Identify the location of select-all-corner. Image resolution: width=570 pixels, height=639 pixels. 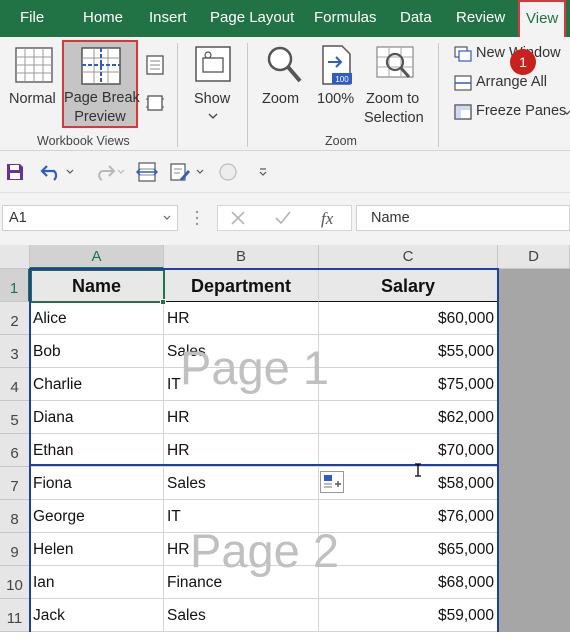
(15, 257).